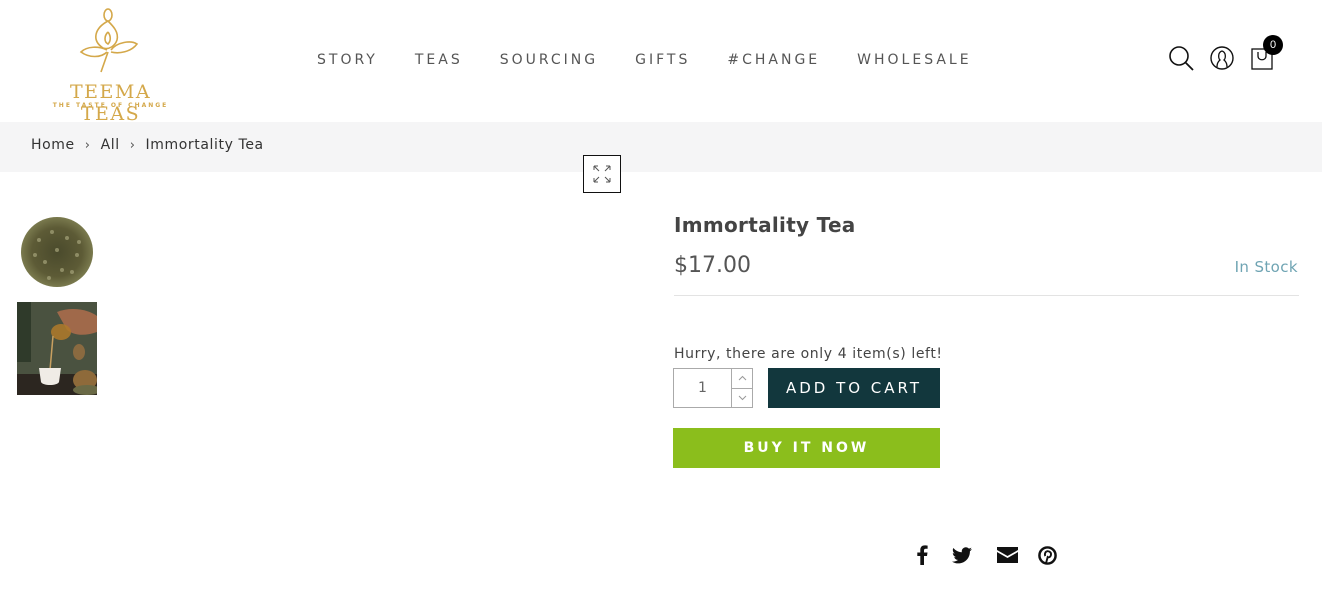 The height and width of the screenshot is (606, 1322). What do you see at coordinates (765, 225) in the screenshot?
I see `product-title: Immortality Tea` at bounding box center [765, 225].